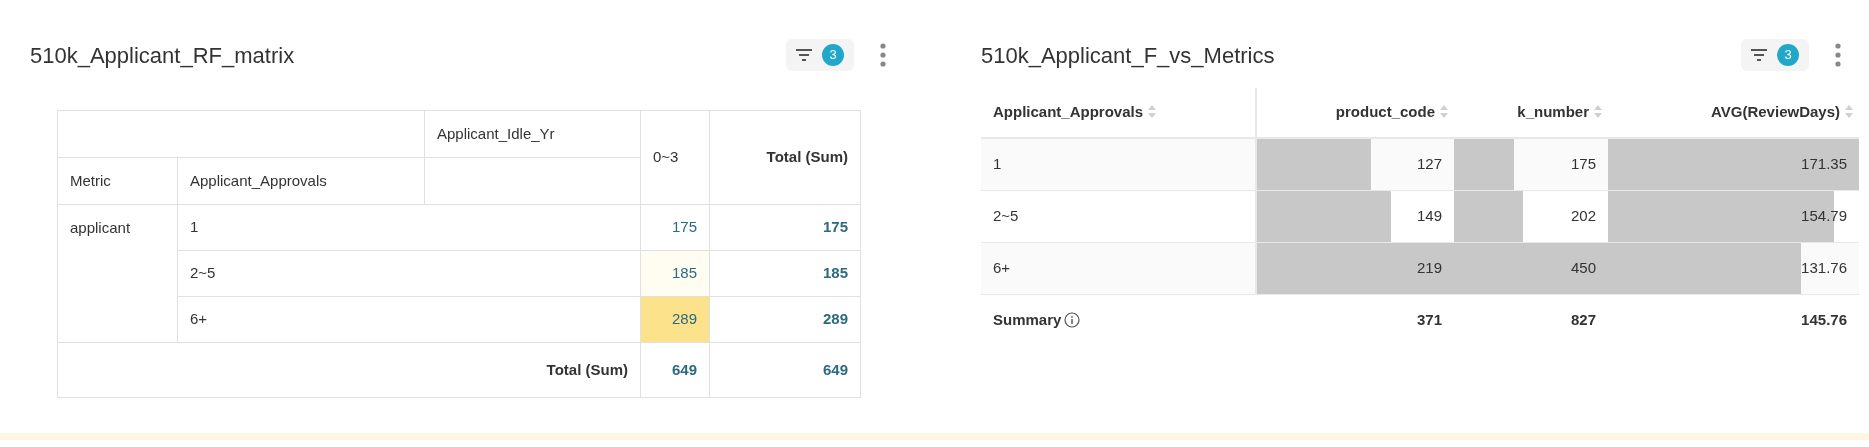  I want to click on table-cell: 171.35, so click(1824, 163).